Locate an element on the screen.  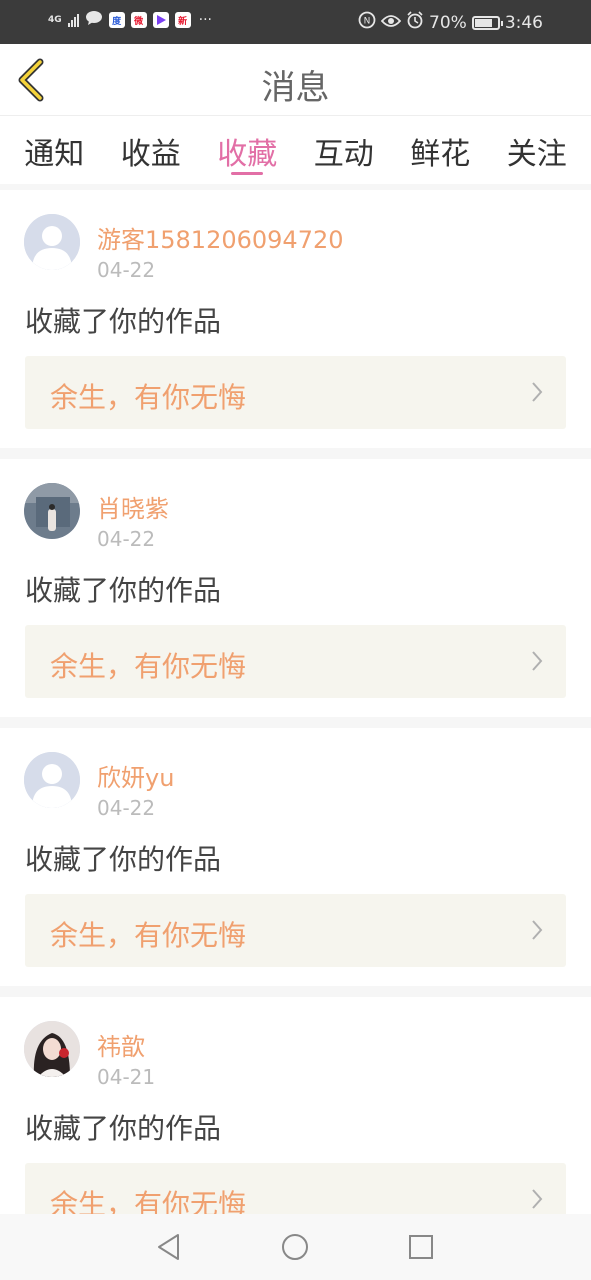
more-dots-icon: ··· is located at coordinates (205, 20).